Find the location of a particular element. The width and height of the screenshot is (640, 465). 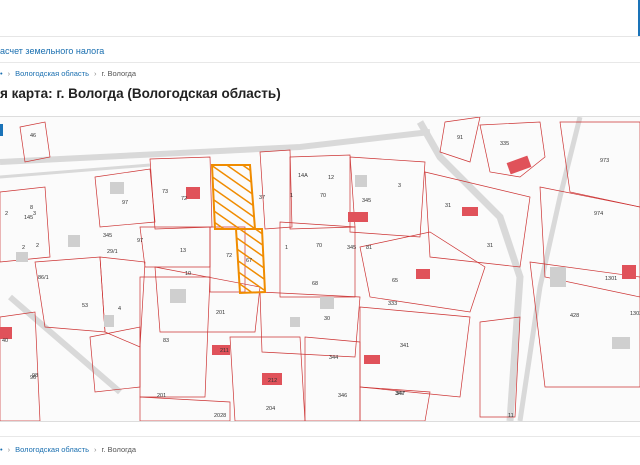

plot-number-label: 10 is located at coordinates (188, 274).